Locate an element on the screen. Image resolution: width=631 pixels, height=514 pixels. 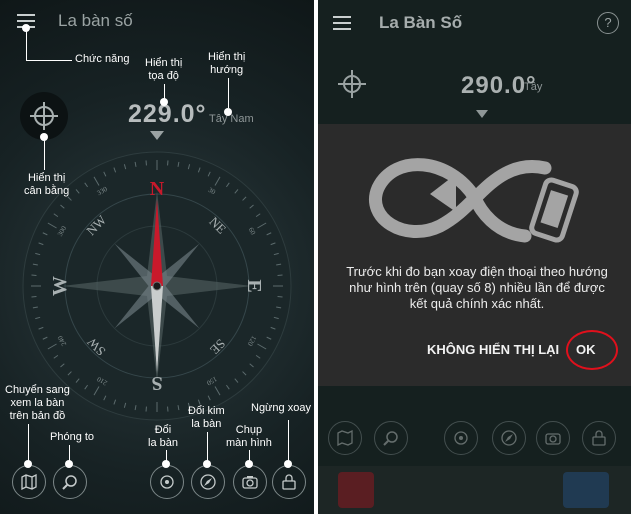
infinity-phone-icon is located at coordinates (474, 200).